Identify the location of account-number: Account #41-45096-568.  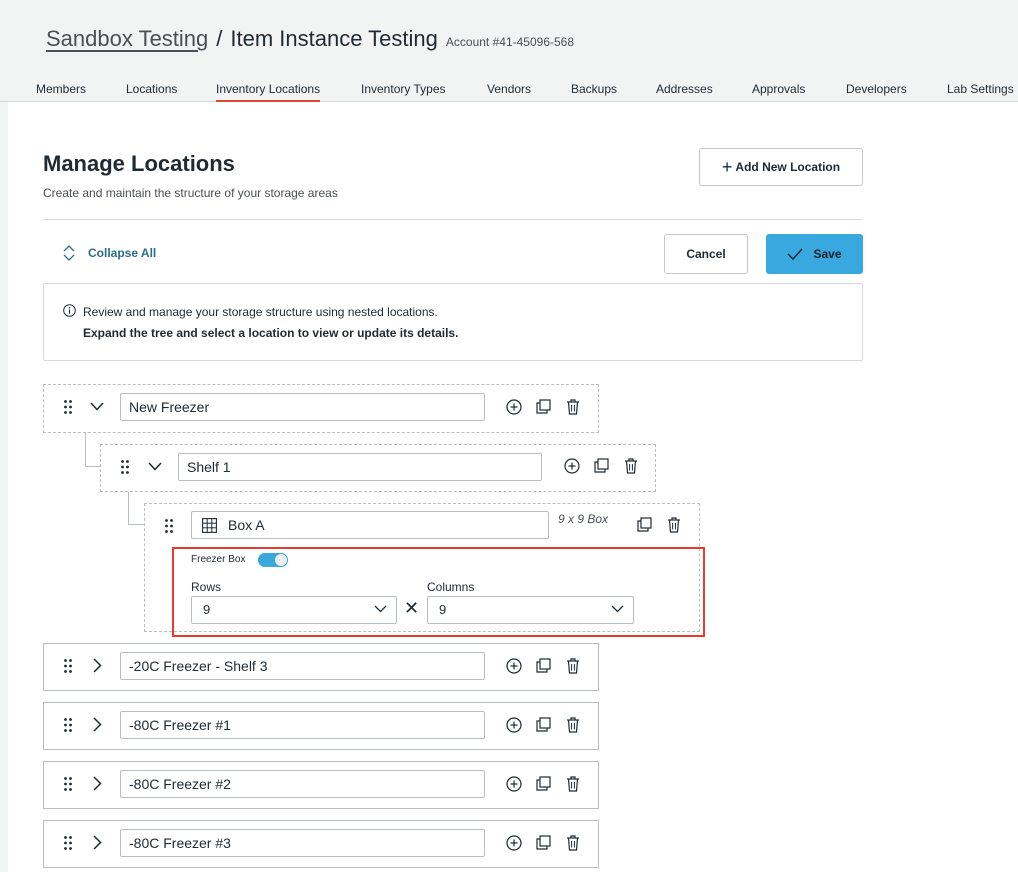
(510, 42).